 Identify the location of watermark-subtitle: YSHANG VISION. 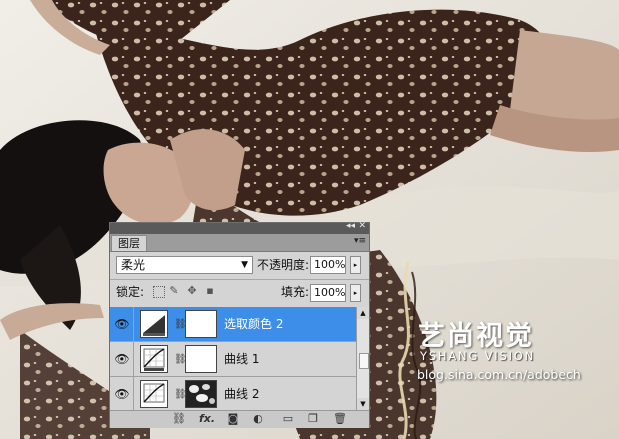
(478, 356).